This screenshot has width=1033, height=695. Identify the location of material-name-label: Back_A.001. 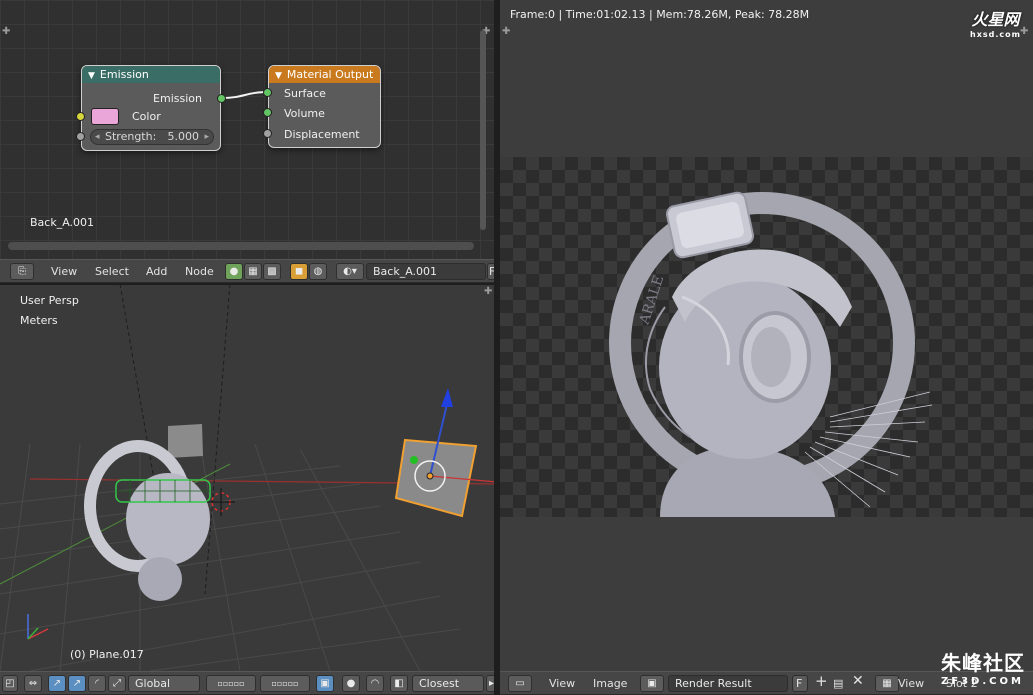
(62, 222).